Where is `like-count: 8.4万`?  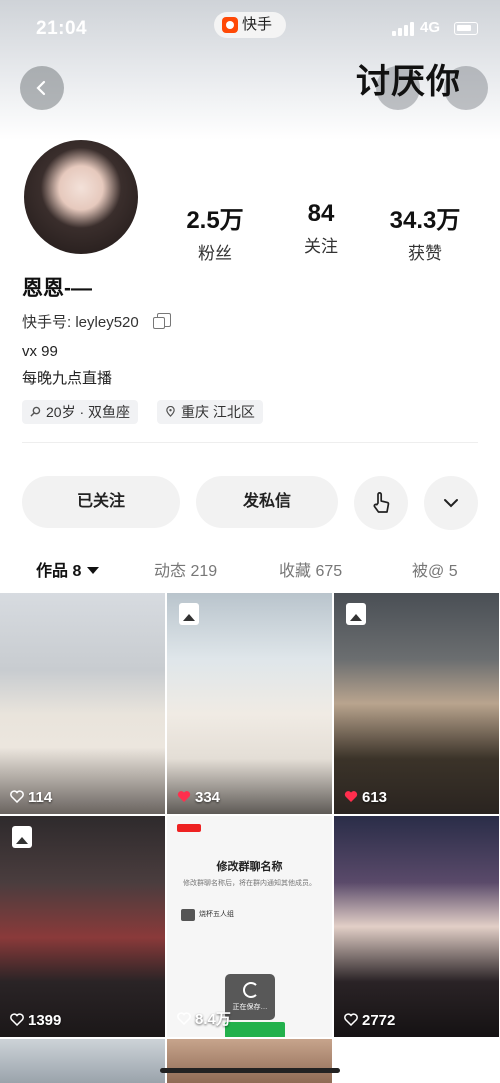 like-count: 8.4万 is located at coordinates (204, 1018).